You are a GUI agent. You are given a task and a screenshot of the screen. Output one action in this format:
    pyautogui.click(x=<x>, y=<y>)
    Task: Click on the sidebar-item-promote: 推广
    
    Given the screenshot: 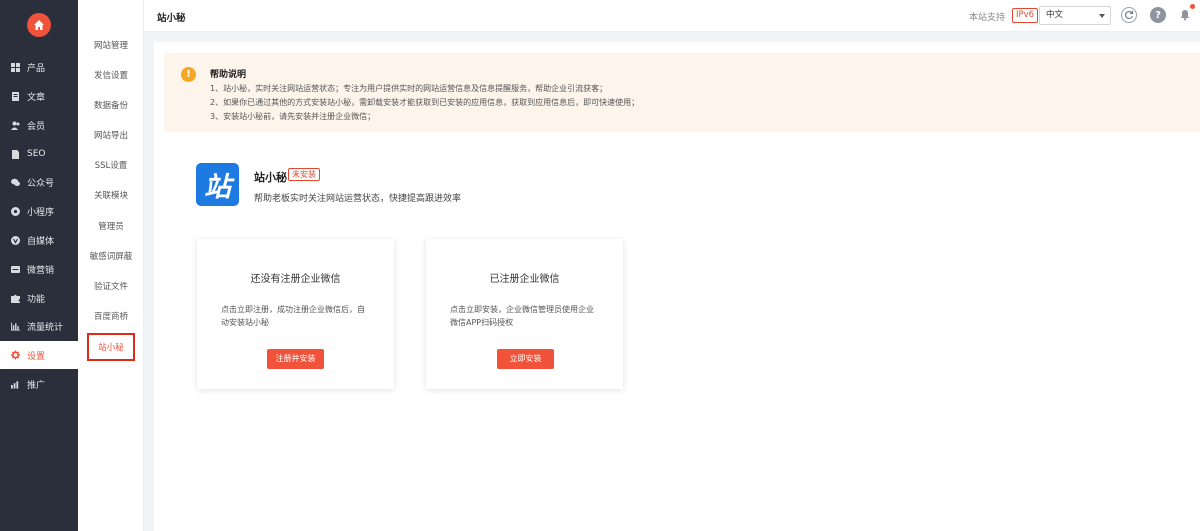 What is the action you would take?
    pyautogui.click(x=39, y=384)
    